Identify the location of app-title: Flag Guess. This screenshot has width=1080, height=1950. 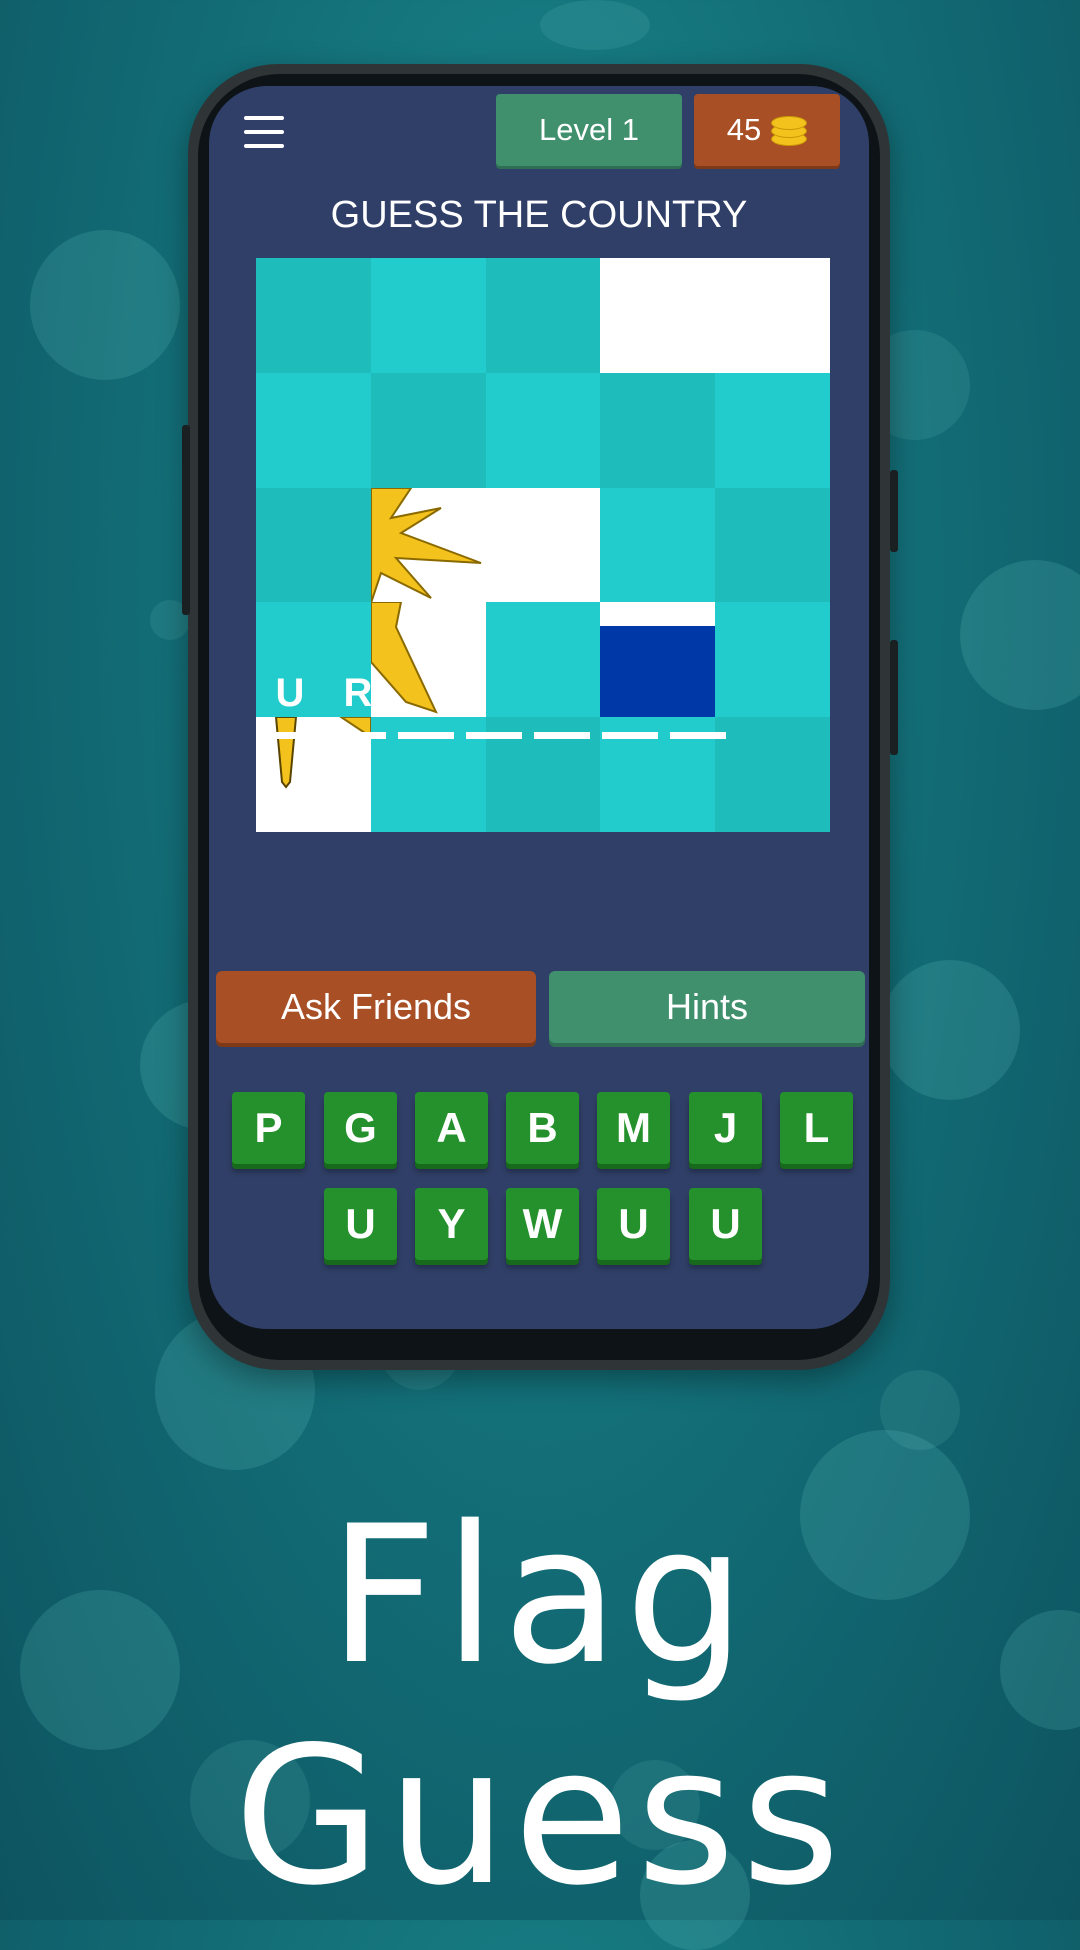
(540, 1706).